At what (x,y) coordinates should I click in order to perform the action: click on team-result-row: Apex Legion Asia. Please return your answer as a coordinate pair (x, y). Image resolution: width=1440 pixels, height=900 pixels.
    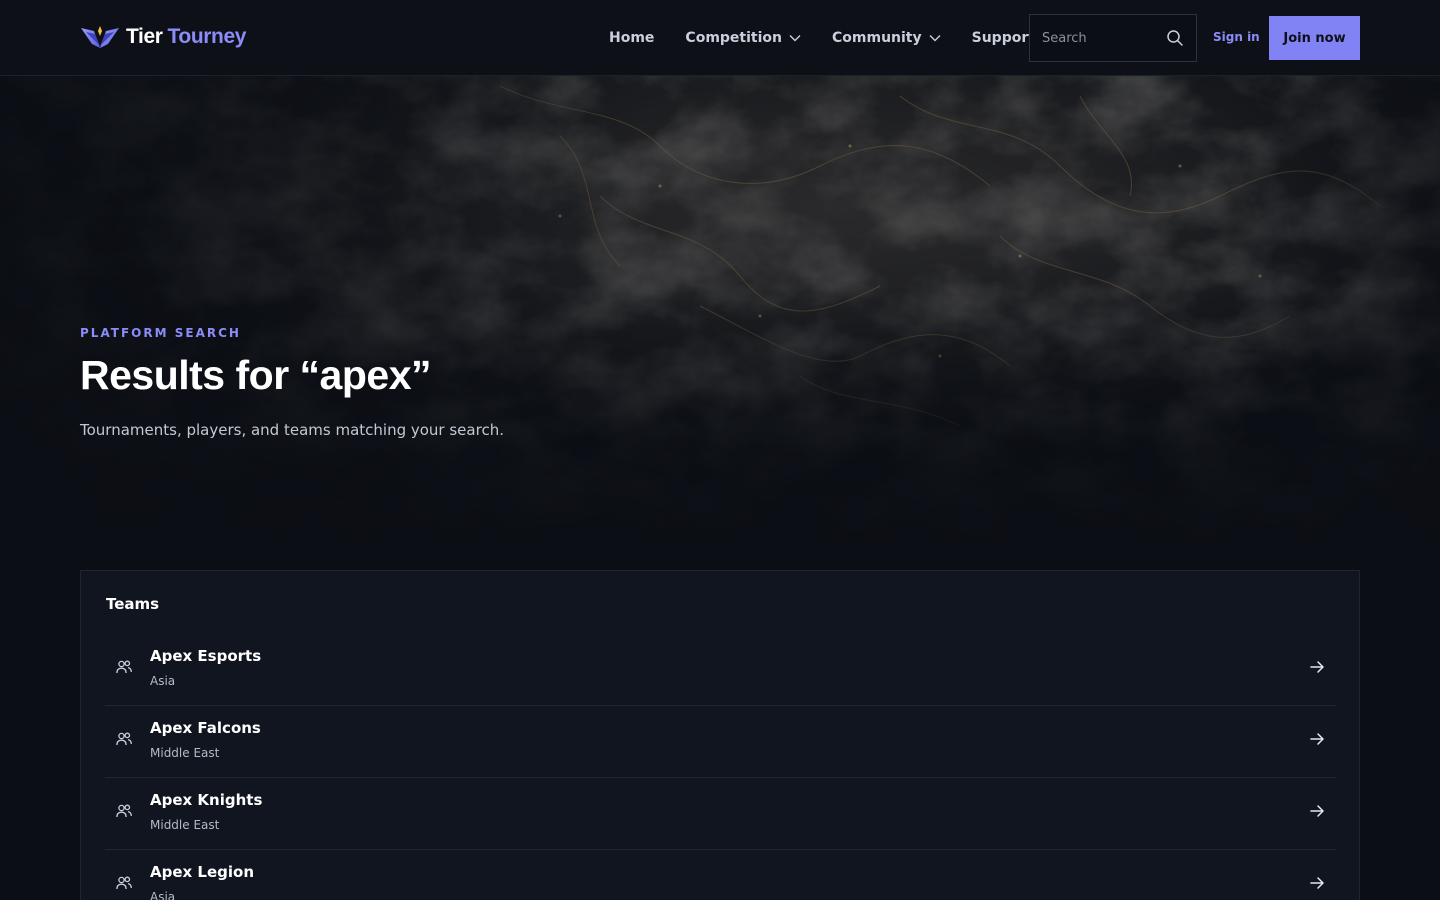
    Looking at the image, I should click on (720, 875).